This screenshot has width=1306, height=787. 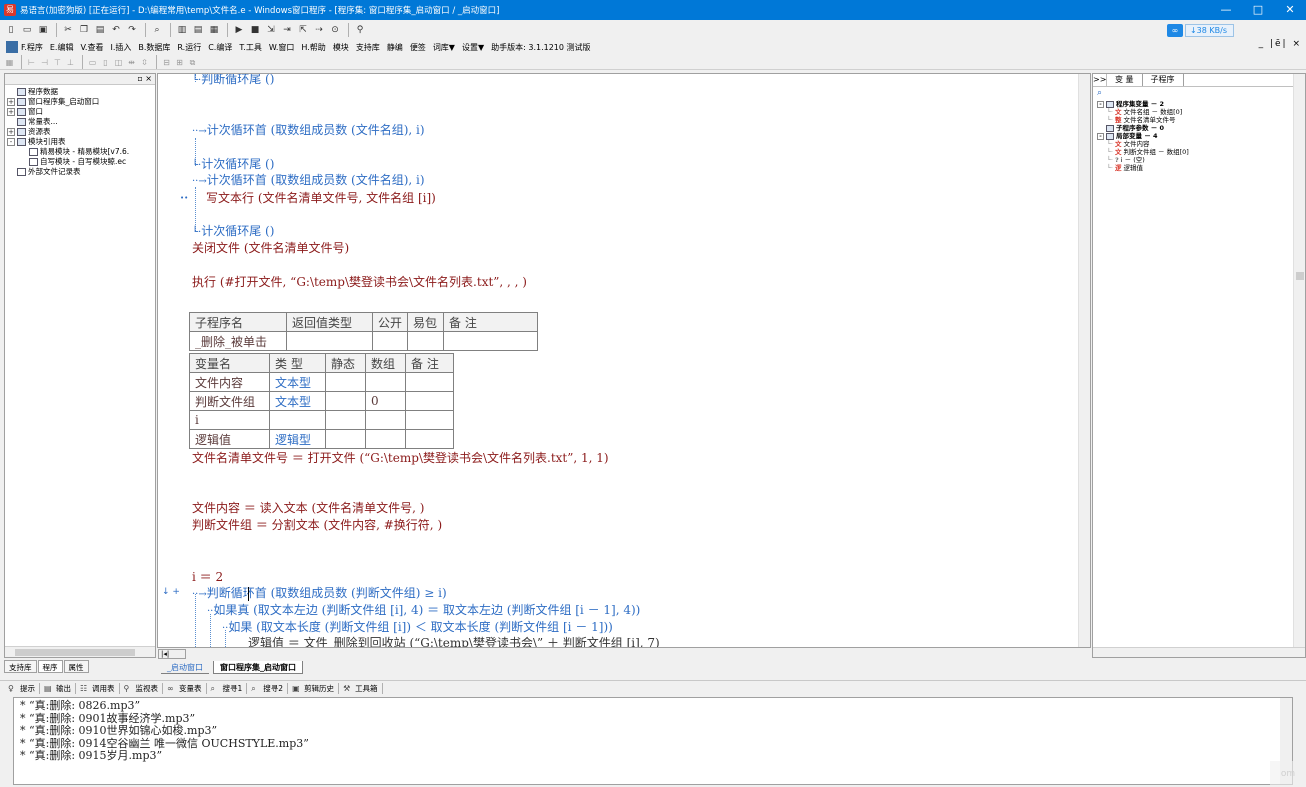 I want to click on tab-variables: 变 量, so click(x=1125, y=80).